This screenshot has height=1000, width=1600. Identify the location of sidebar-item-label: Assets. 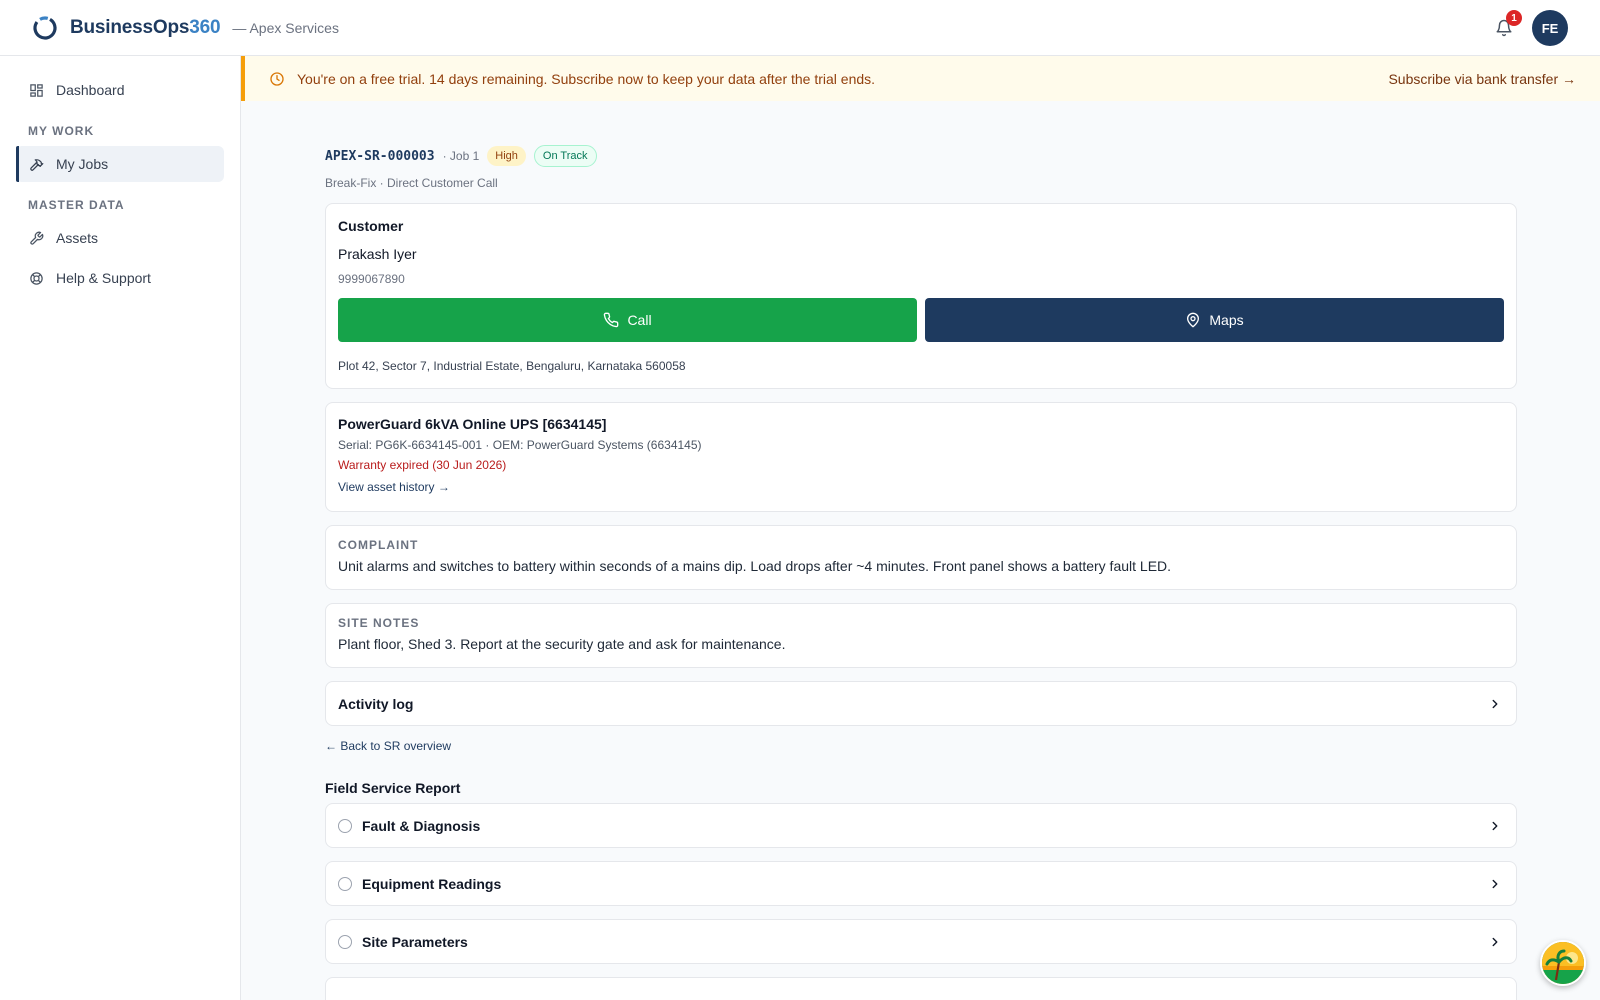
(77, 238).